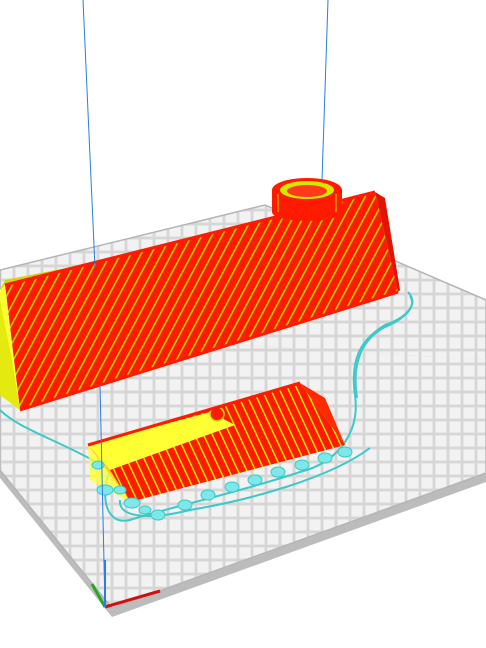 Image resolution: width=486 pixels, height=648 pixels. What do you see at coordinates (307, 199) in the screenshot?
I see `cylinder-part` at bounding box center [307, 199].